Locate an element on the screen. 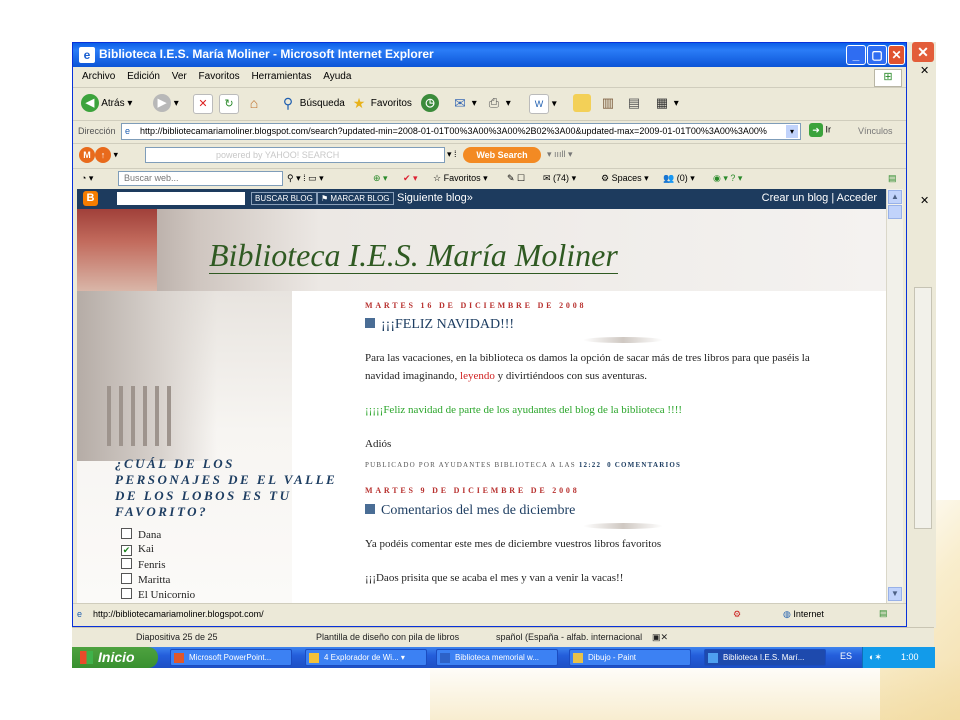  live-panel-icon: ▤ is located at coordinates (892, 178).